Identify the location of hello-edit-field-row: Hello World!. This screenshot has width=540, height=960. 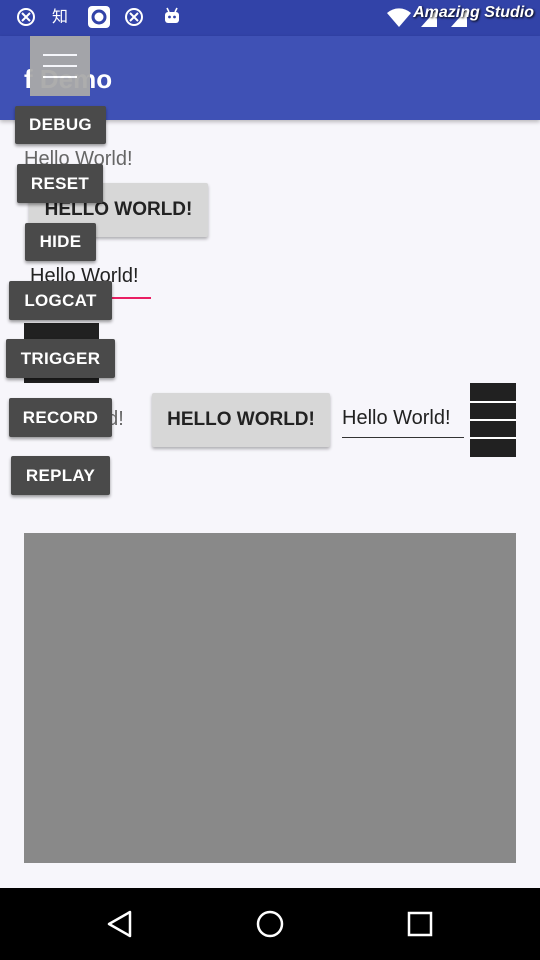
(403, 422).